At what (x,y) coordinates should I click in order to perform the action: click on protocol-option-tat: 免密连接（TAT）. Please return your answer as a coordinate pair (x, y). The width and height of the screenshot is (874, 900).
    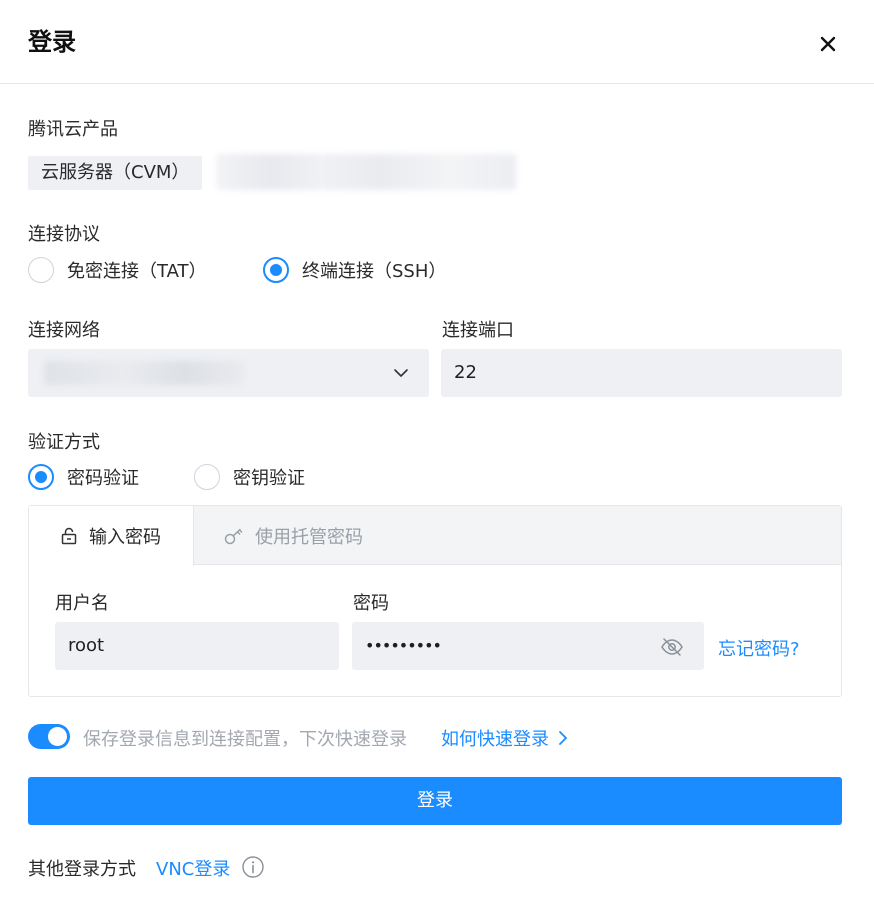
    Looking at the image, I should click on (117, 270).